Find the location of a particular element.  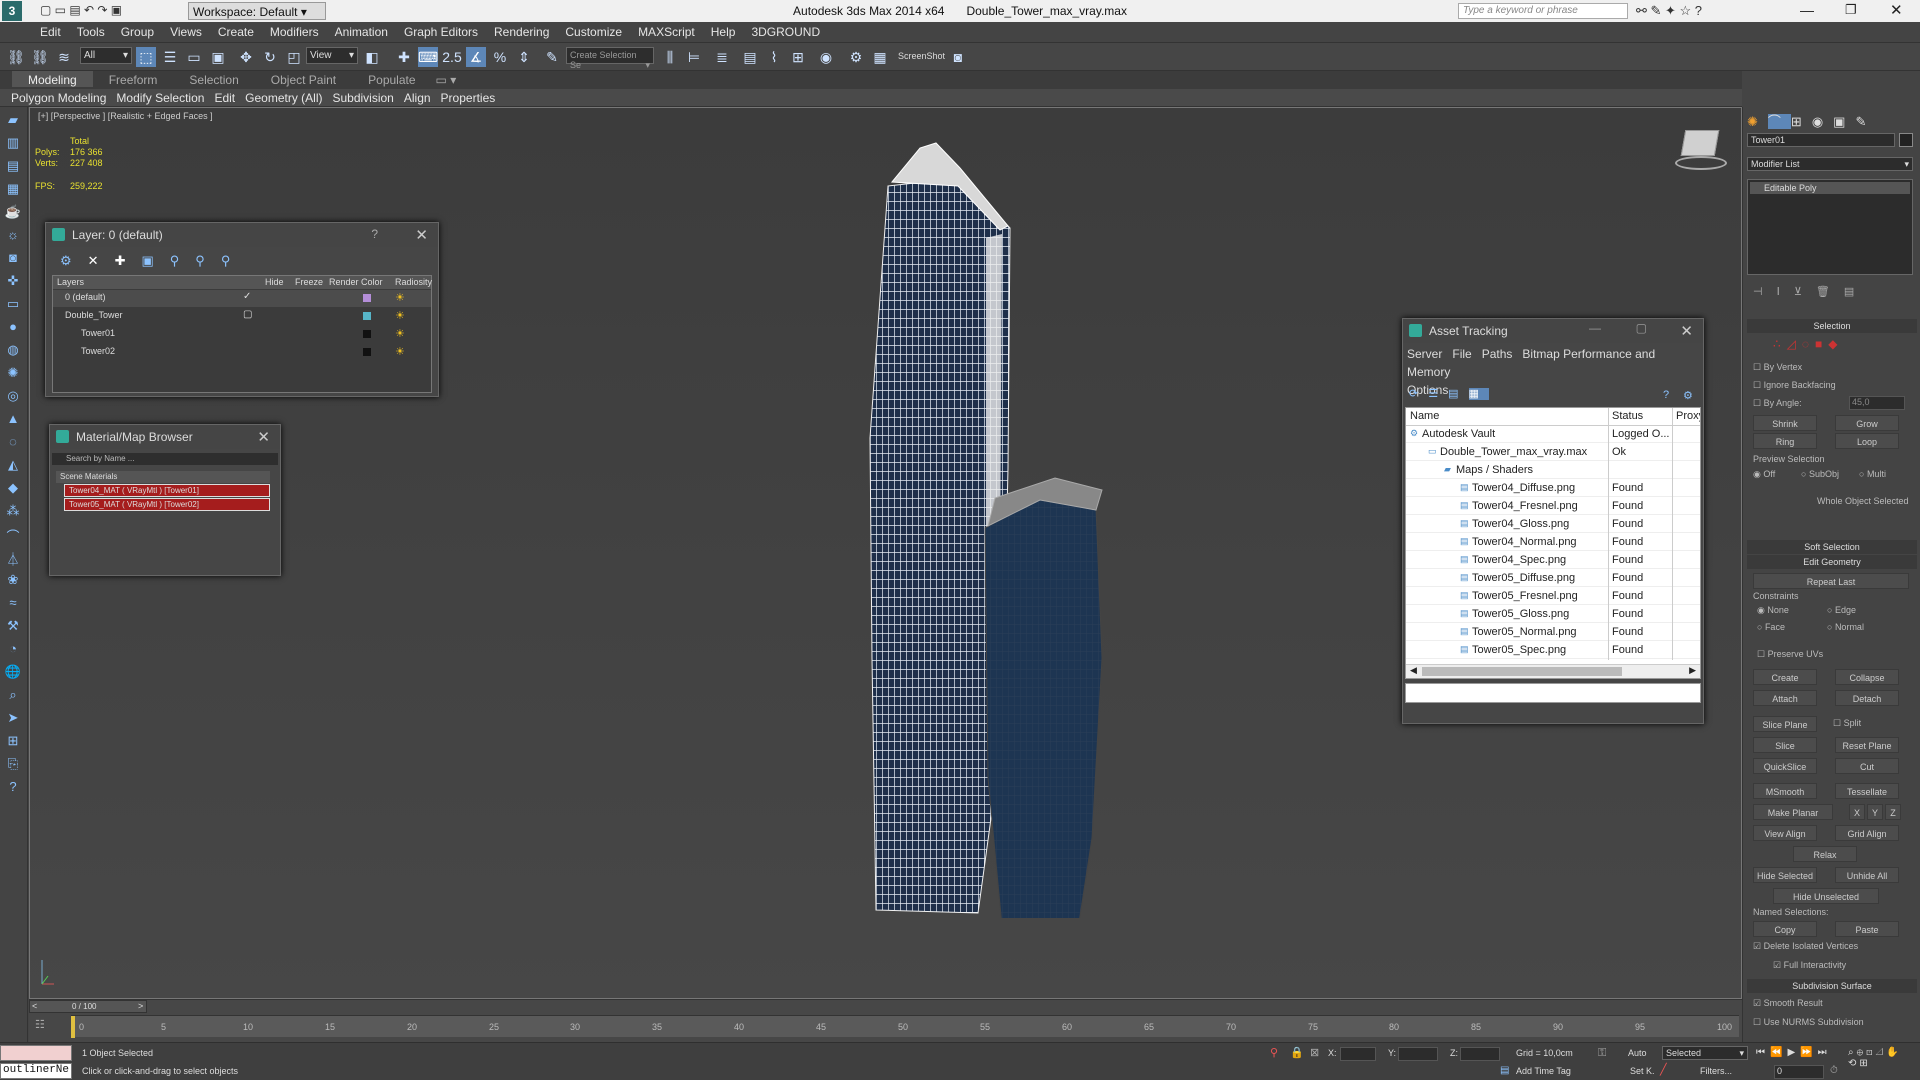

screenshot-label: ScreenShot is located at coordinates (921, 56).